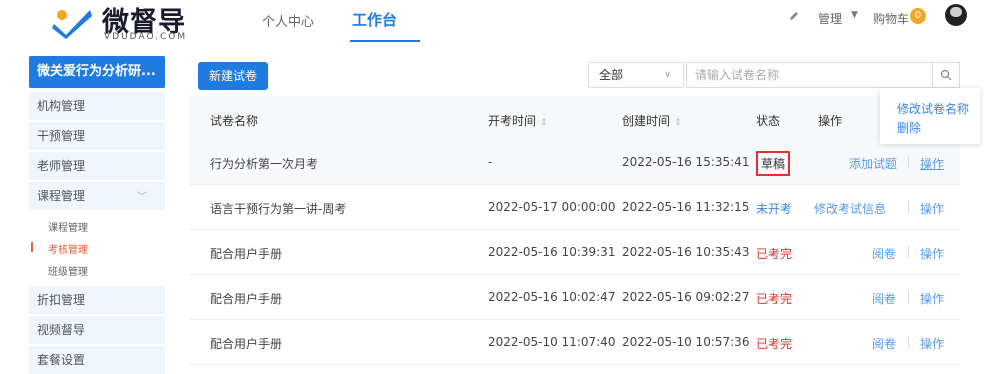 The width and height of the screenshot is (1000, 374). I want to click on exam-start-time: 2022-05-10 11:07:40, so click(552, 342).